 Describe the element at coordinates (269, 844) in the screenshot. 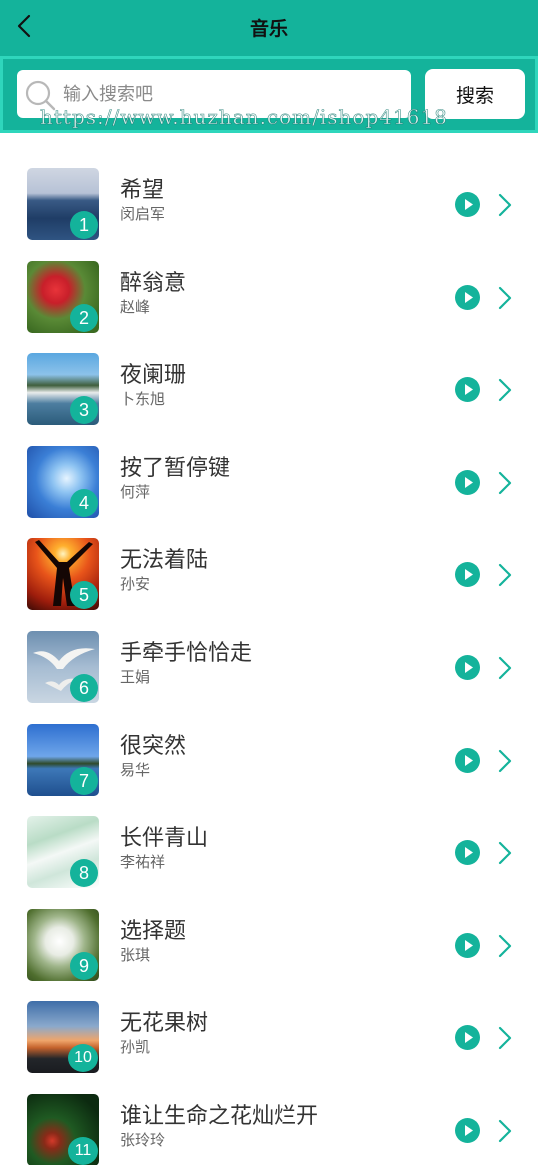

I see `song-item: 8 长伴青山 李祐祥` at that location.